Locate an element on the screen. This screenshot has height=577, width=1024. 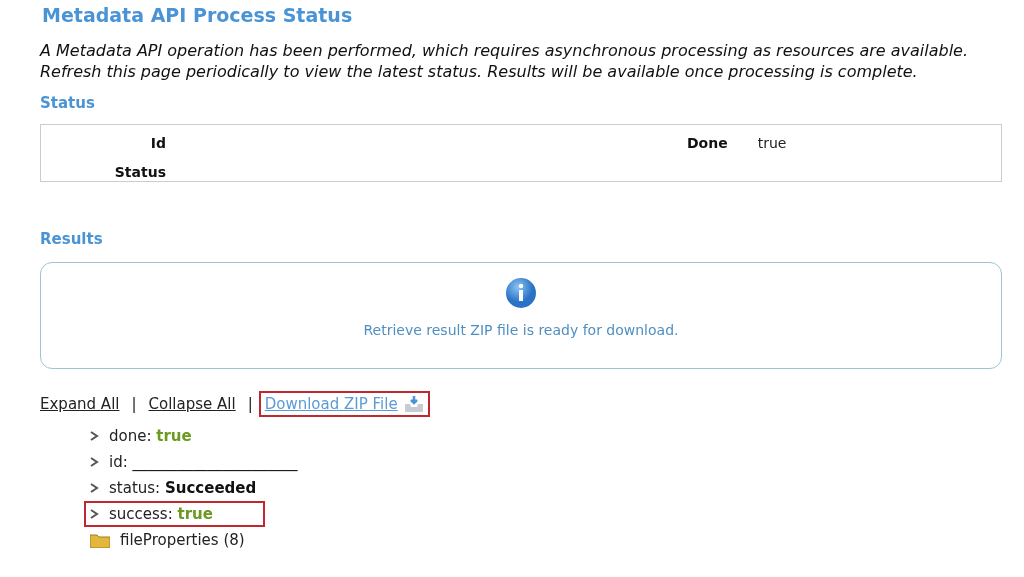
field-label: Done is located at coordinates (707, 143).